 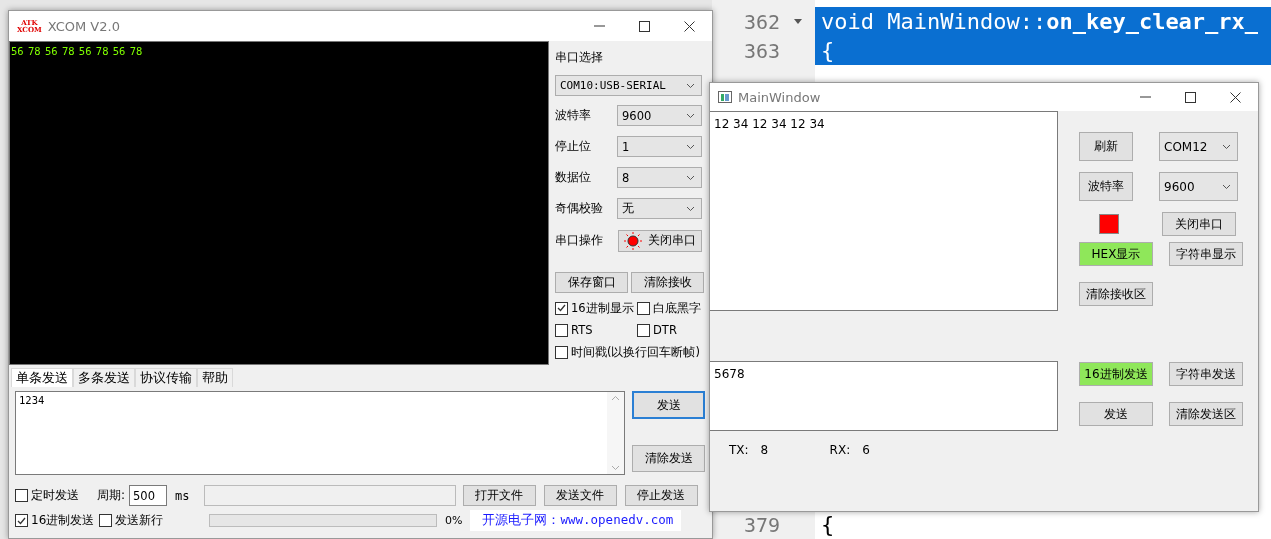 I want to click on tab: 帮助, so click(x=215, y=377).